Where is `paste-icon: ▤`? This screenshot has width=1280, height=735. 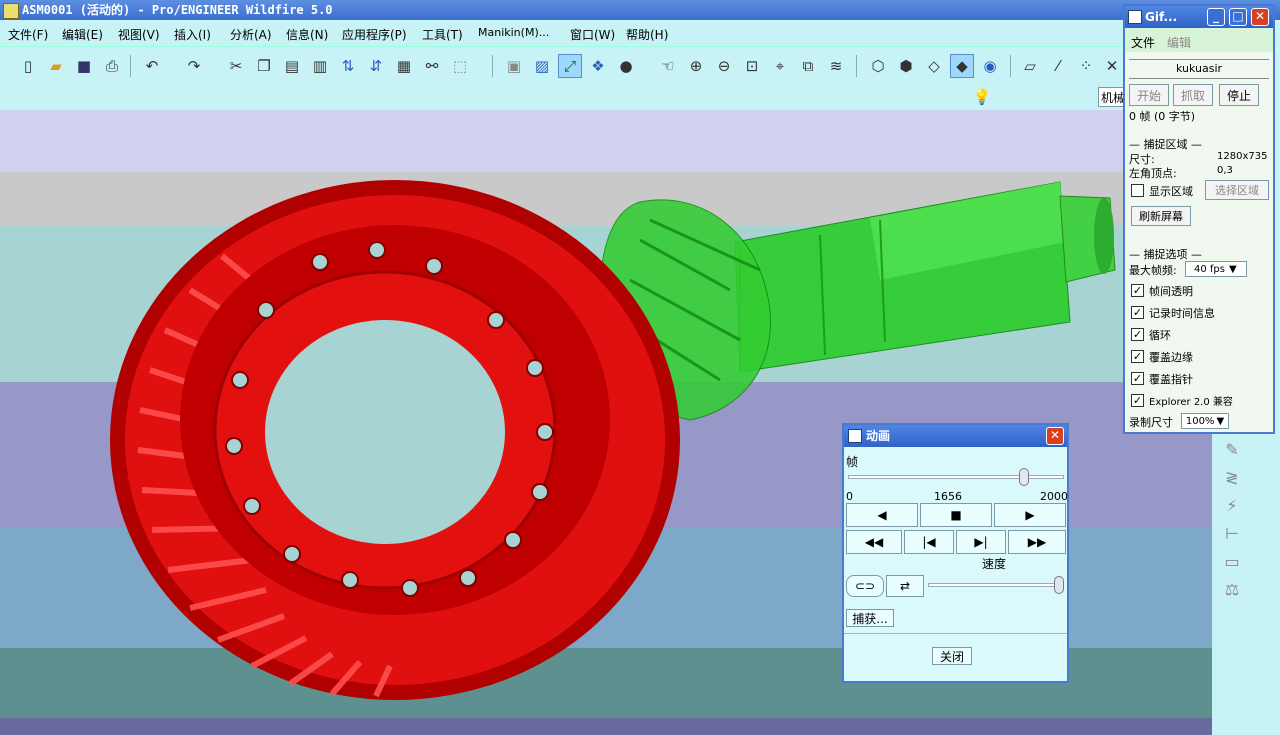
paste-icon: ▤ is located at coordinates (292, 66).